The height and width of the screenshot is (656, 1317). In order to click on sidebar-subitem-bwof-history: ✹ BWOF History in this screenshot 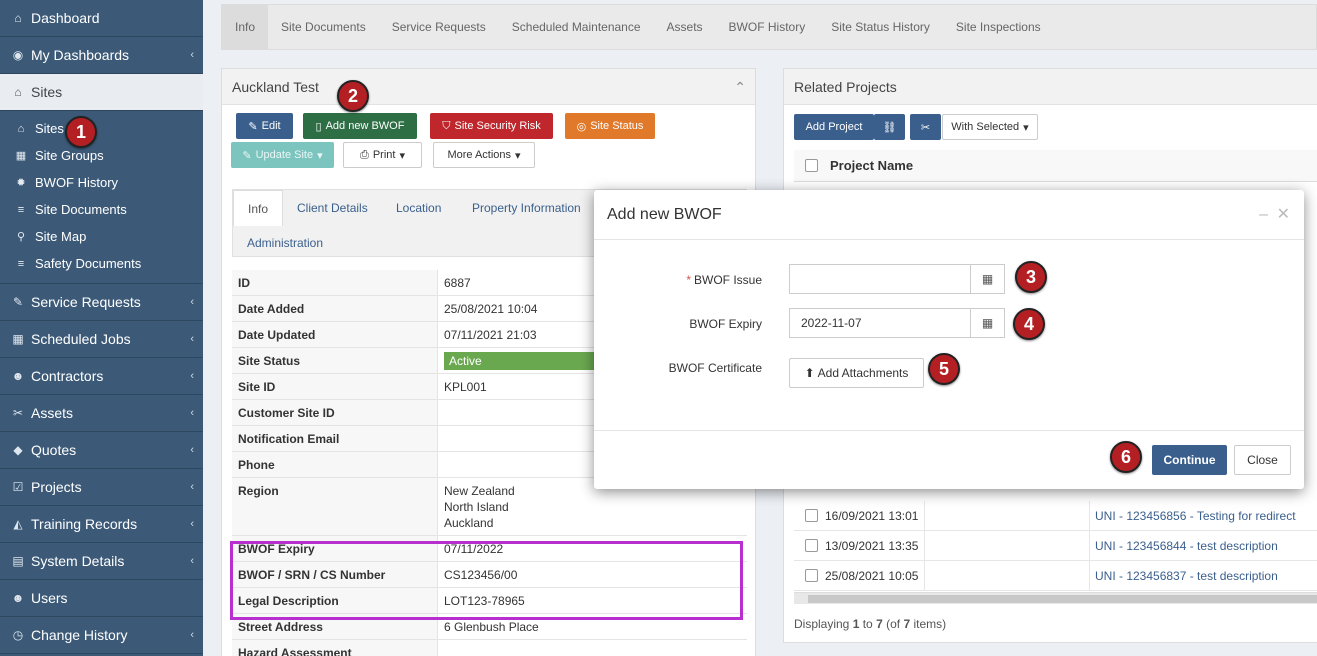, I will do `click(101, 182)`.